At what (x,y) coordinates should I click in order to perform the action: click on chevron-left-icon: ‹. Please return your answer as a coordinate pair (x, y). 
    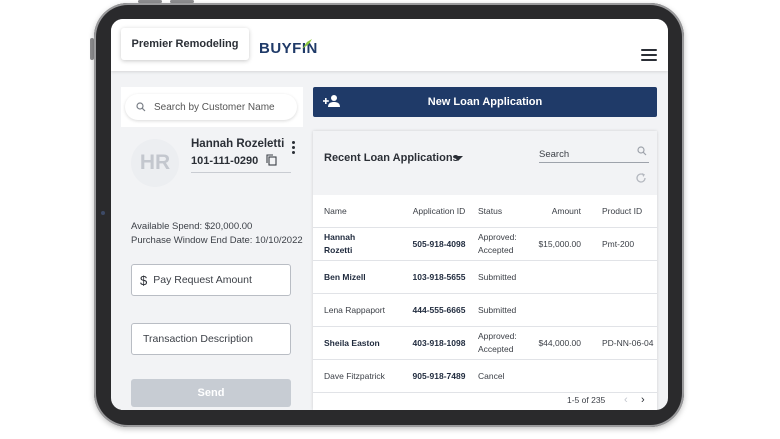
    Looking at the image, I should click on (626, 400).